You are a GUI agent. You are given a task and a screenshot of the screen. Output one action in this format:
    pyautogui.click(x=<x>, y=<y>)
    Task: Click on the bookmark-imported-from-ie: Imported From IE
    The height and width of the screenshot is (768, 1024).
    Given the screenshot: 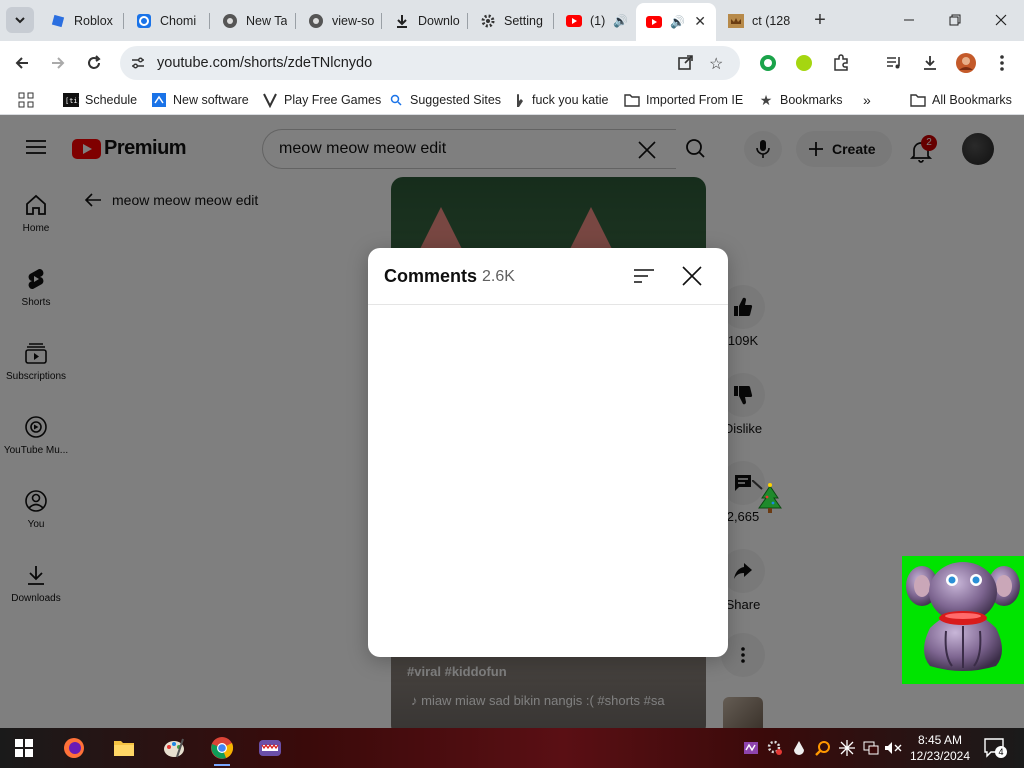 What is the action you would take?
    pyautogui.click(x=683, y=100)
    